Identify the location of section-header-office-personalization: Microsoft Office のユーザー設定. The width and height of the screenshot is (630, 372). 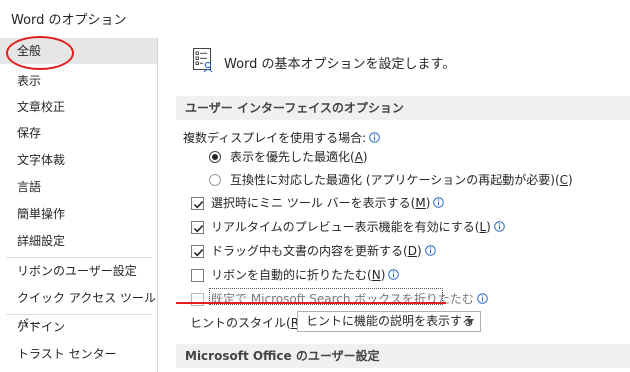
(403, 356).